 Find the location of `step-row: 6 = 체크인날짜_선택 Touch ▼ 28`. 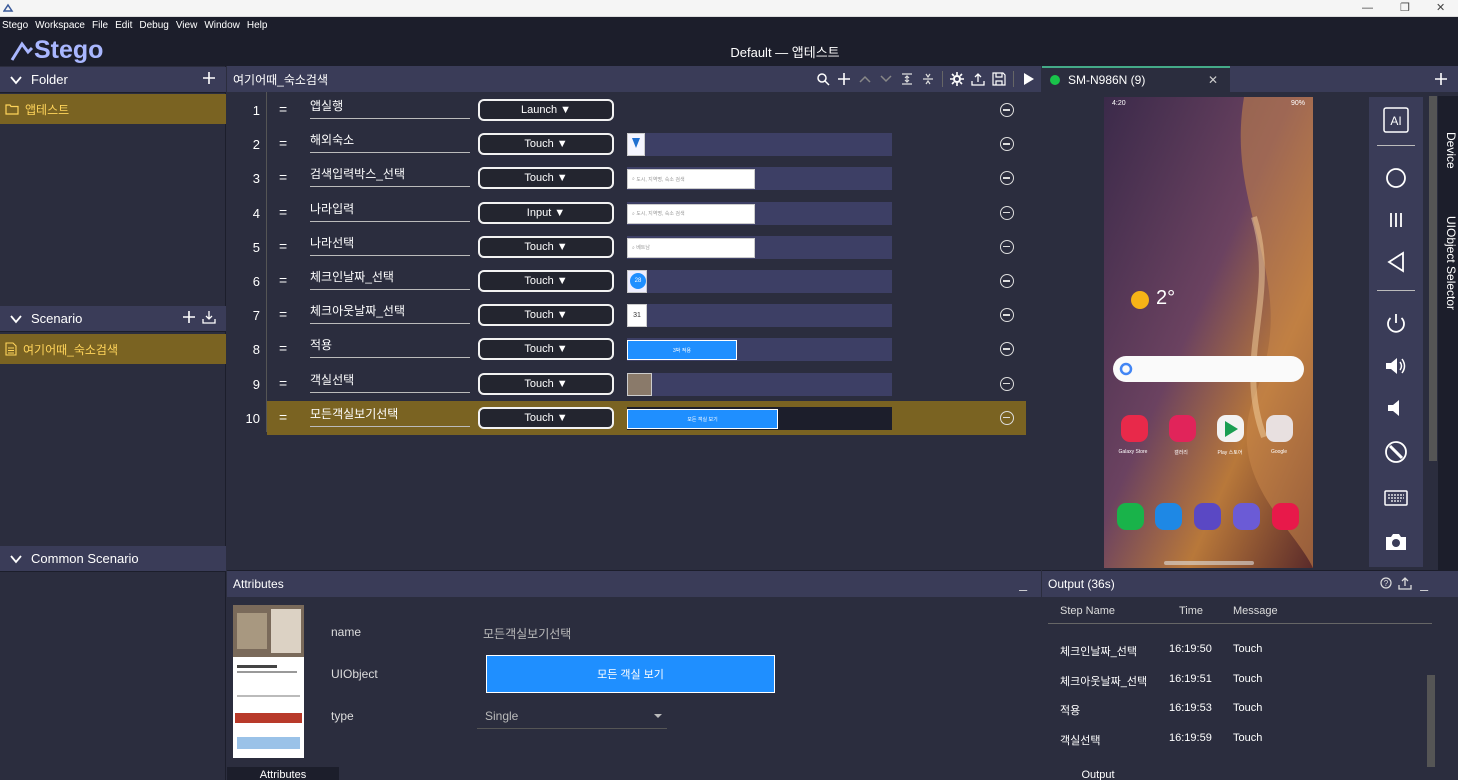

step-row: 6 = 체크인날짜_선택 Touch ▼ 28 is located at coordinates (634, 281).